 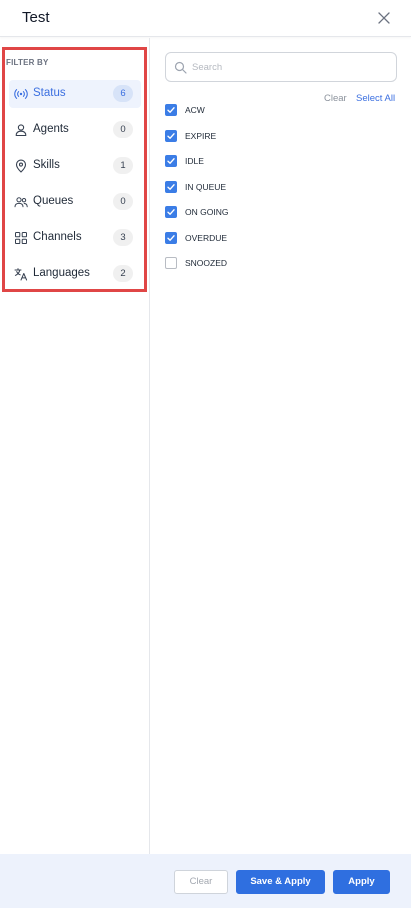 I want to click on option-label: IDLE, so click(x=194, y=161).